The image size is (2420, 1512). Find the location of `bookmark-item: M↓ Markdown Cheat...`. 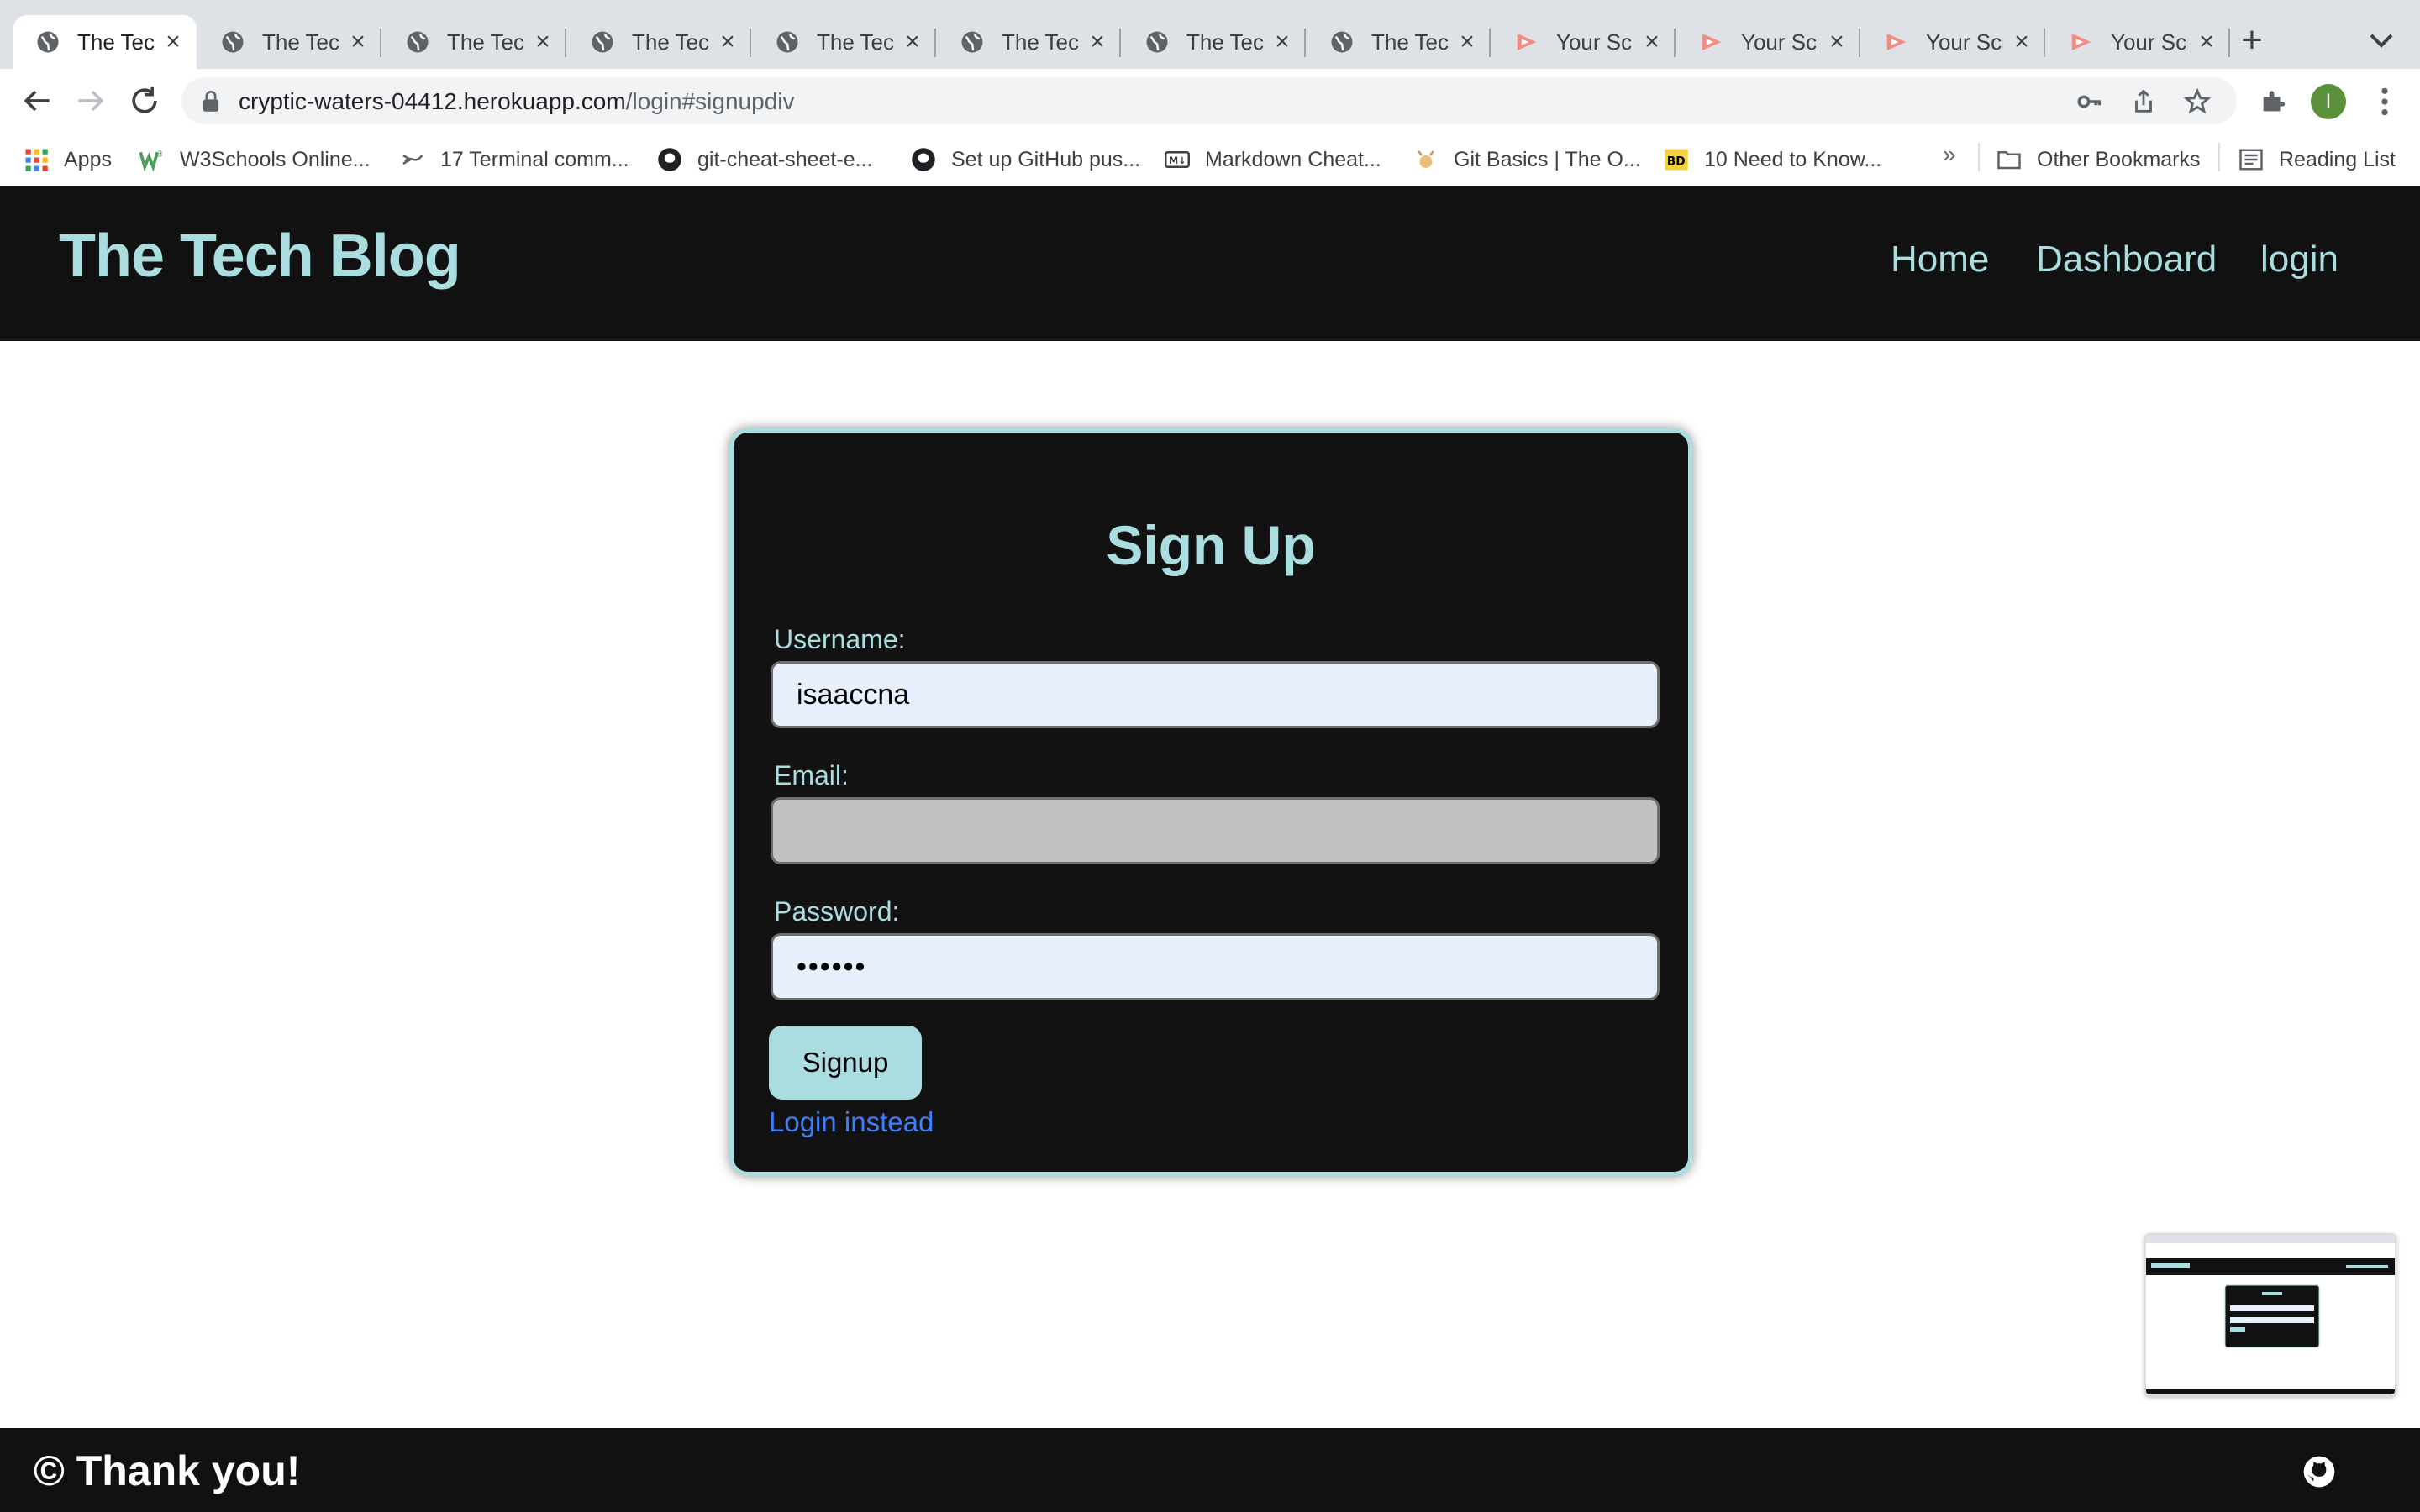

bookmark-item: M↓ Markdown Cheat... is located at coordinates (1273, 159).